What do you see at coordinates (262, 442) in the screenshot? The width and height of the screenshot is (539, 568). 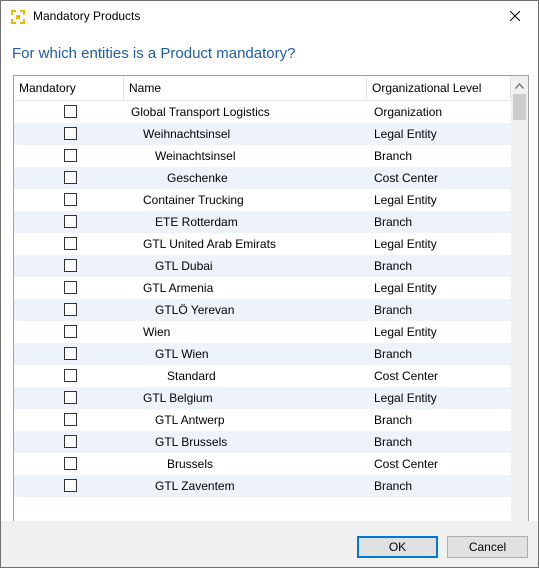 I see `table-row: GTL Brussels Branch` at bounding box center [262, 442].